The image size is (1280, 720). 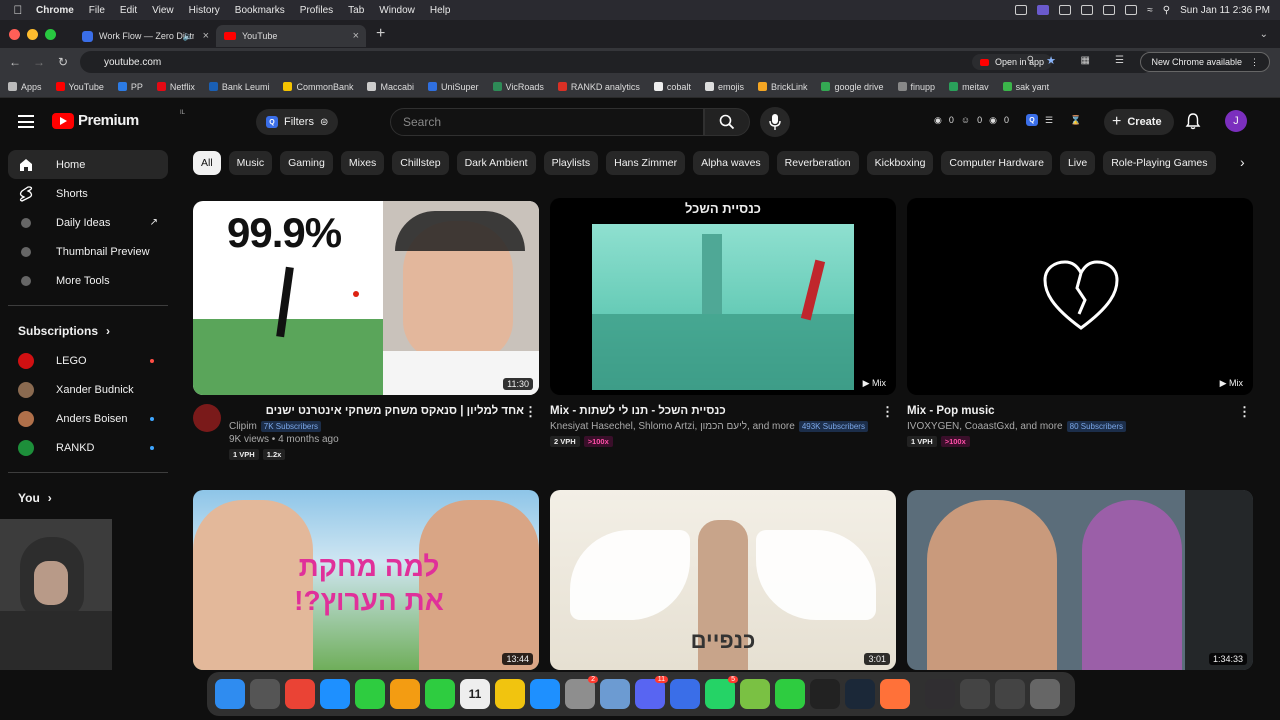 I want to click on close-window-button, so click(x=14, y=34).